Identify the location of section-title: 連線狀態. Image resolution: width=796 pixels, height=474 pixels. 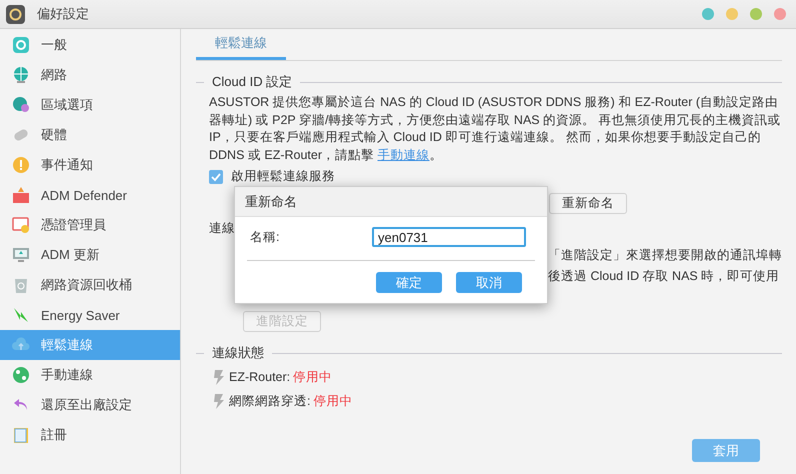
(238, 353).